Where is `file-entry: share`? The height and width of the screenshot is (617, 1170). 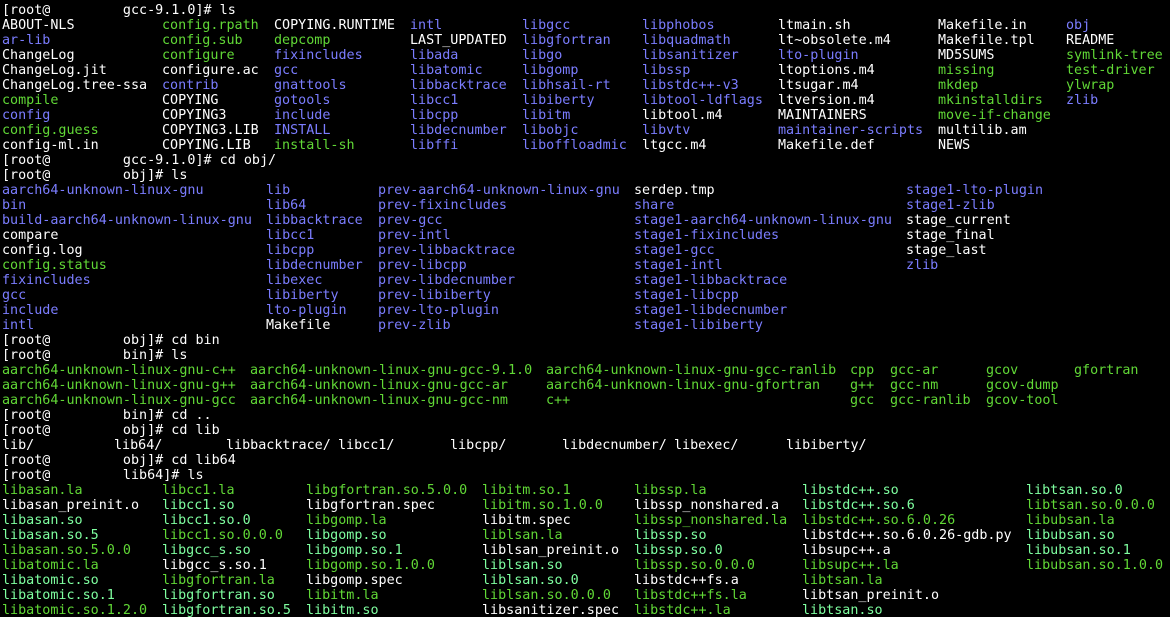
file-entry: share is located at coordinates (654, 205).